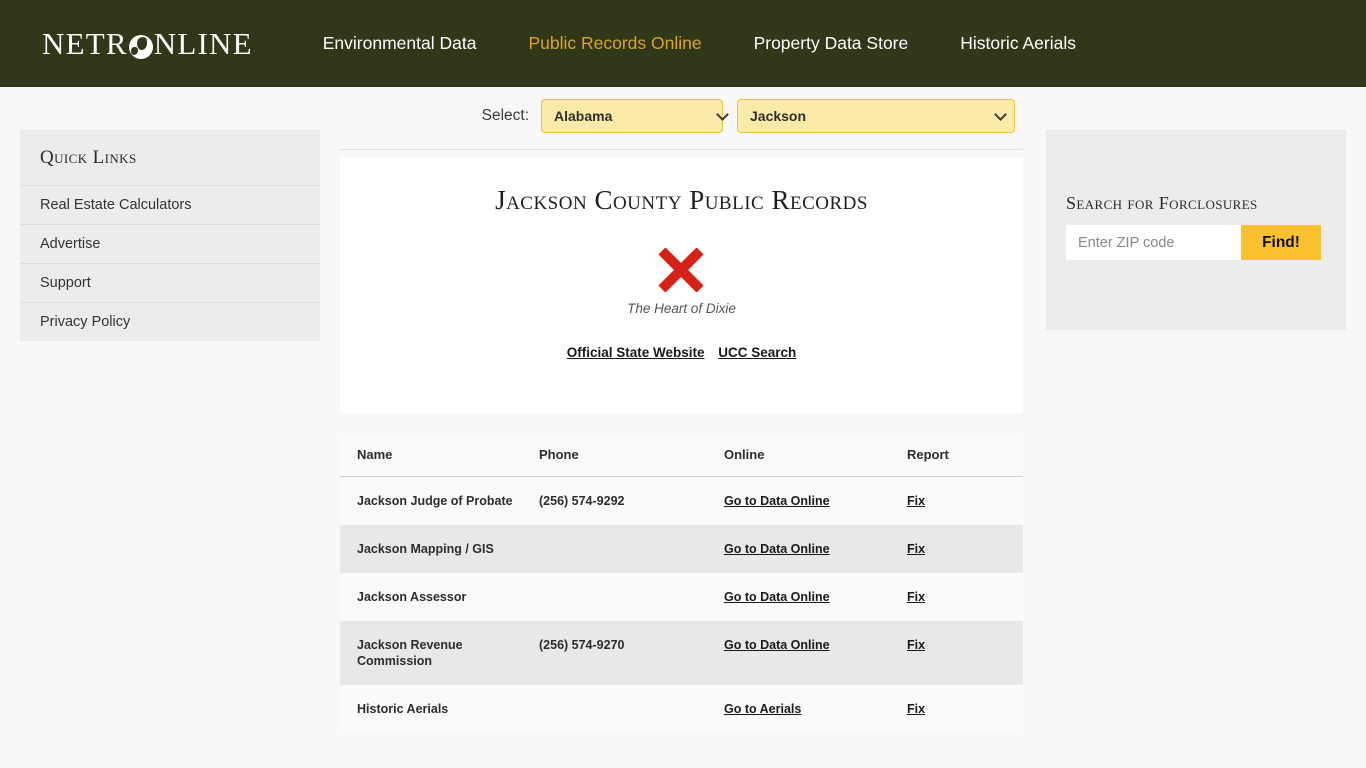 This screenshot has width=1366, height=768. Describe the element at coordinates (798, 456) in the screenshot. I see `column-header-online: Online` at that location.